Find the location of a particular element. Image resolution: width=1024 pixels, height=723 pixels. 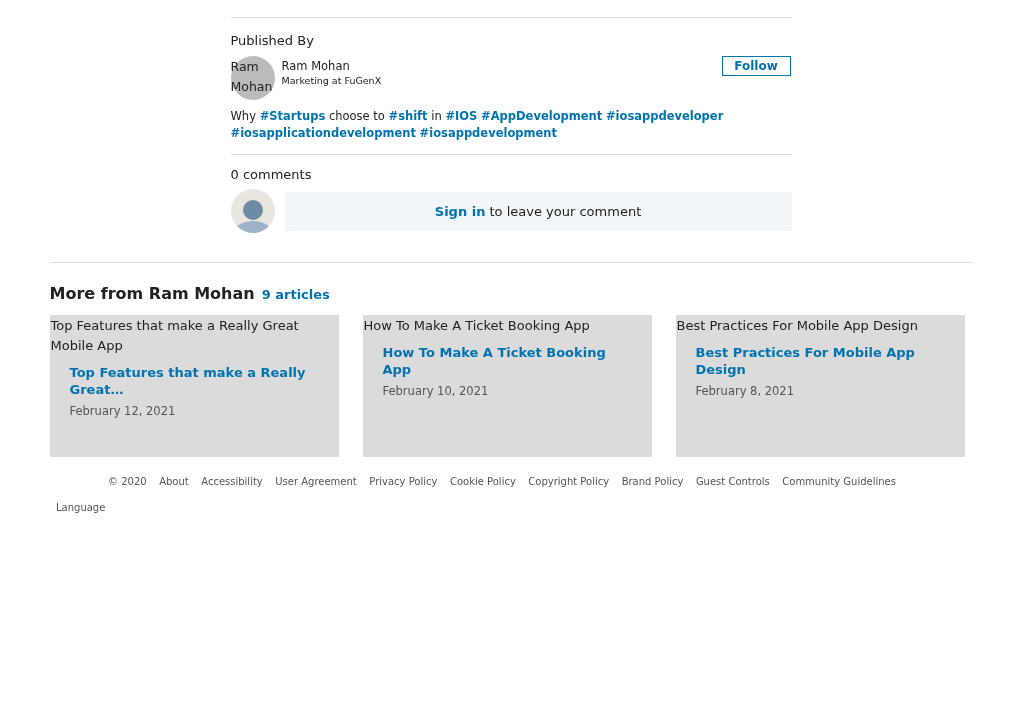

post-text: Why #Startups choose to #shift in #IOS #AppDevelopment #iosappdeveloper #iosapplicationdevelopment #iosappdevelopment is located at coordinates (477, 125).